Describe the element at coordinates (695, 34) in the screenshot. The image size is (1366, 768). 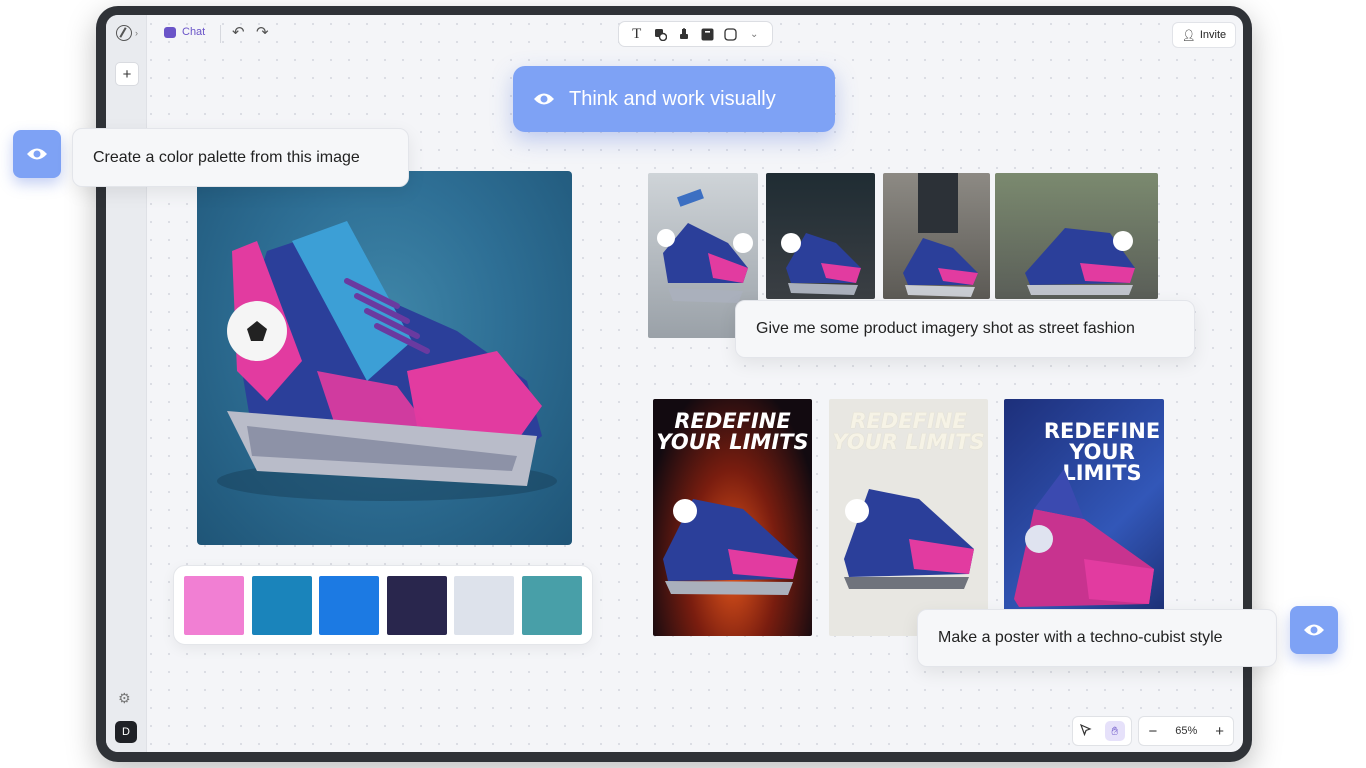
I see `creation-toolbox: T ⌄` at that location.